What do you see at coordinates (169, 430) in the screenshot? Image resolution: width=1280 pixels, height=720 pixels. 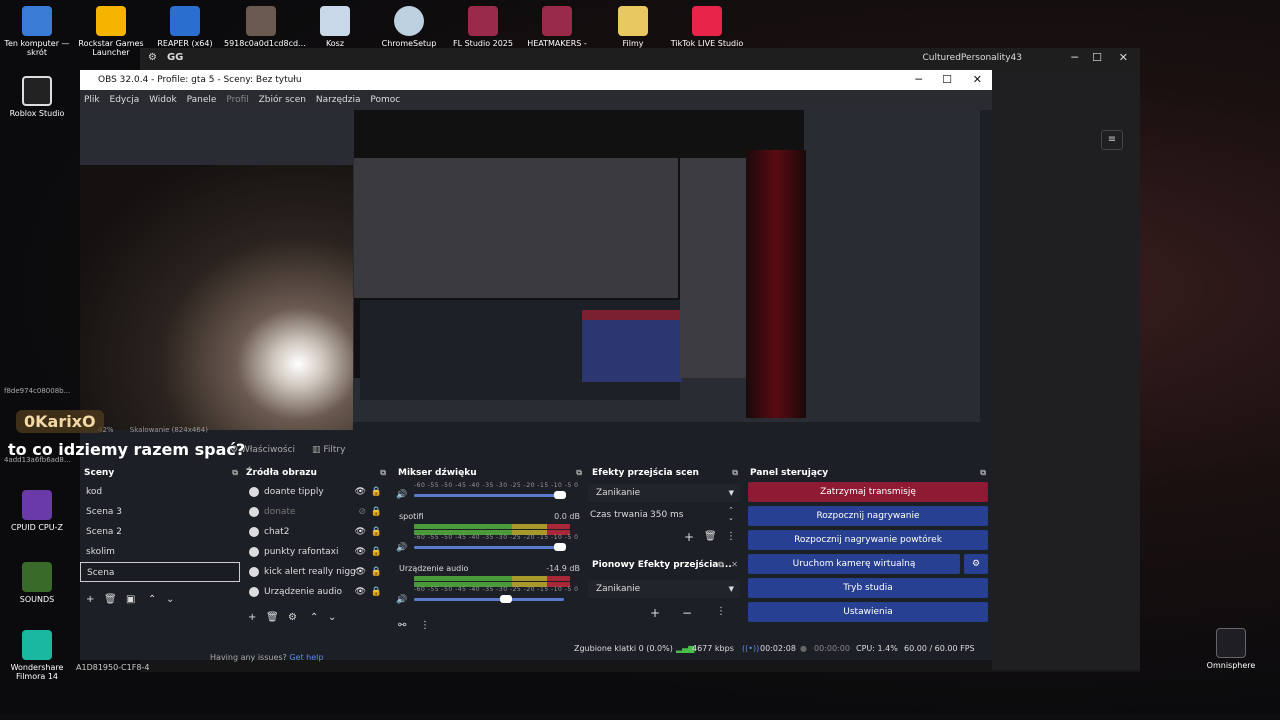 I see `scaling-info: Skalowanie (824x464)` at bounding box center [169, 430].